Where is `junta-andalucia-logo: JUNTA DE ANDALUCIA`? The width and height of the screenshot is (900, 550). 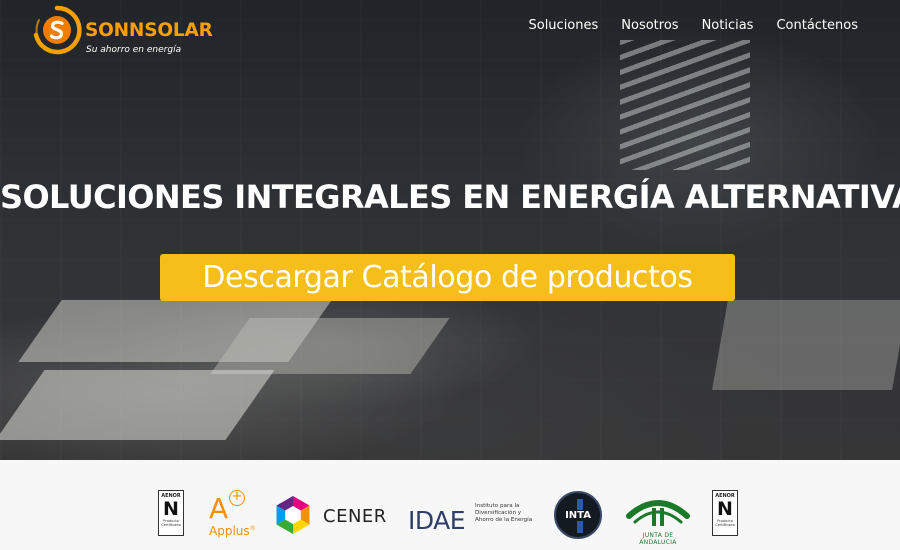 junta-andalucia-logo: JUNTA DE ANDALUCIA is located at coordinates (658, 519).